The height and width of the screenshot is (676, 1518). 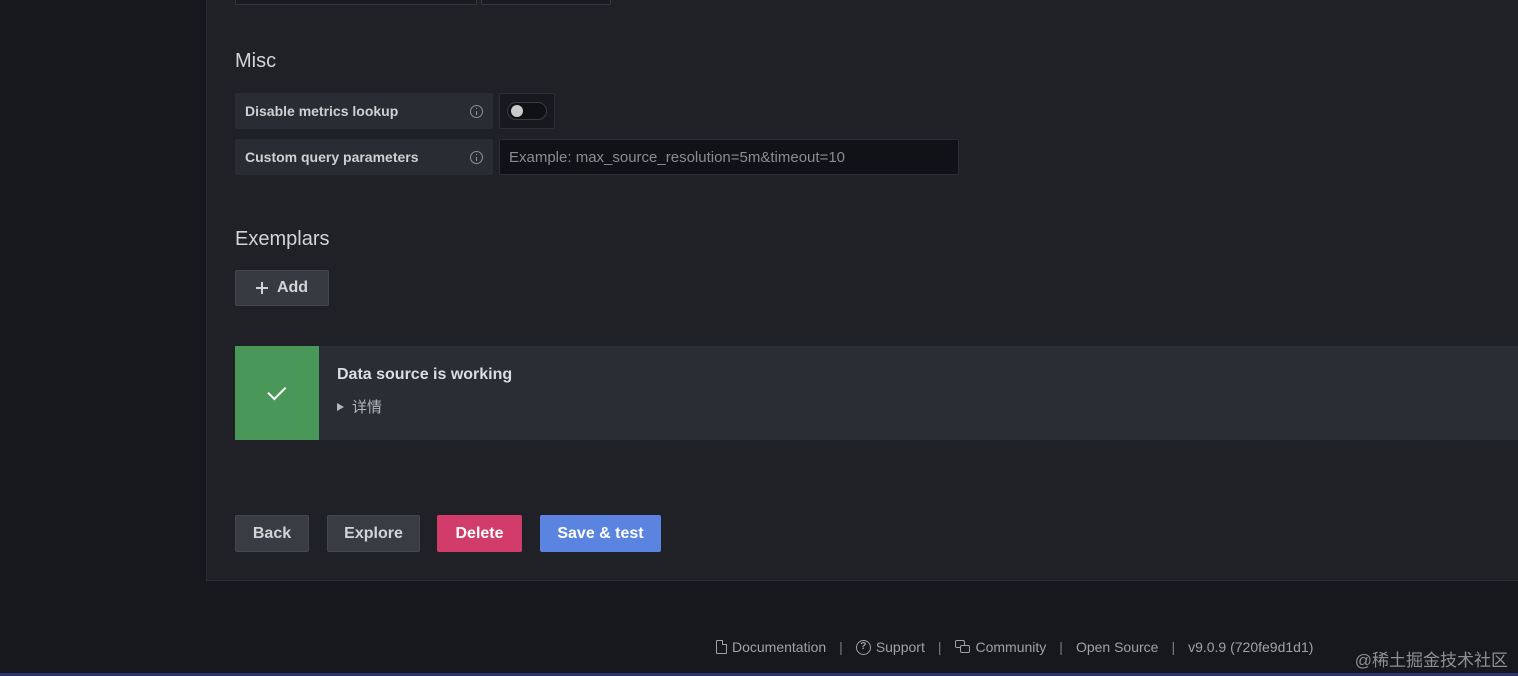 I want to click on add-exemplar-button: Add, so click(x=282, y=288).